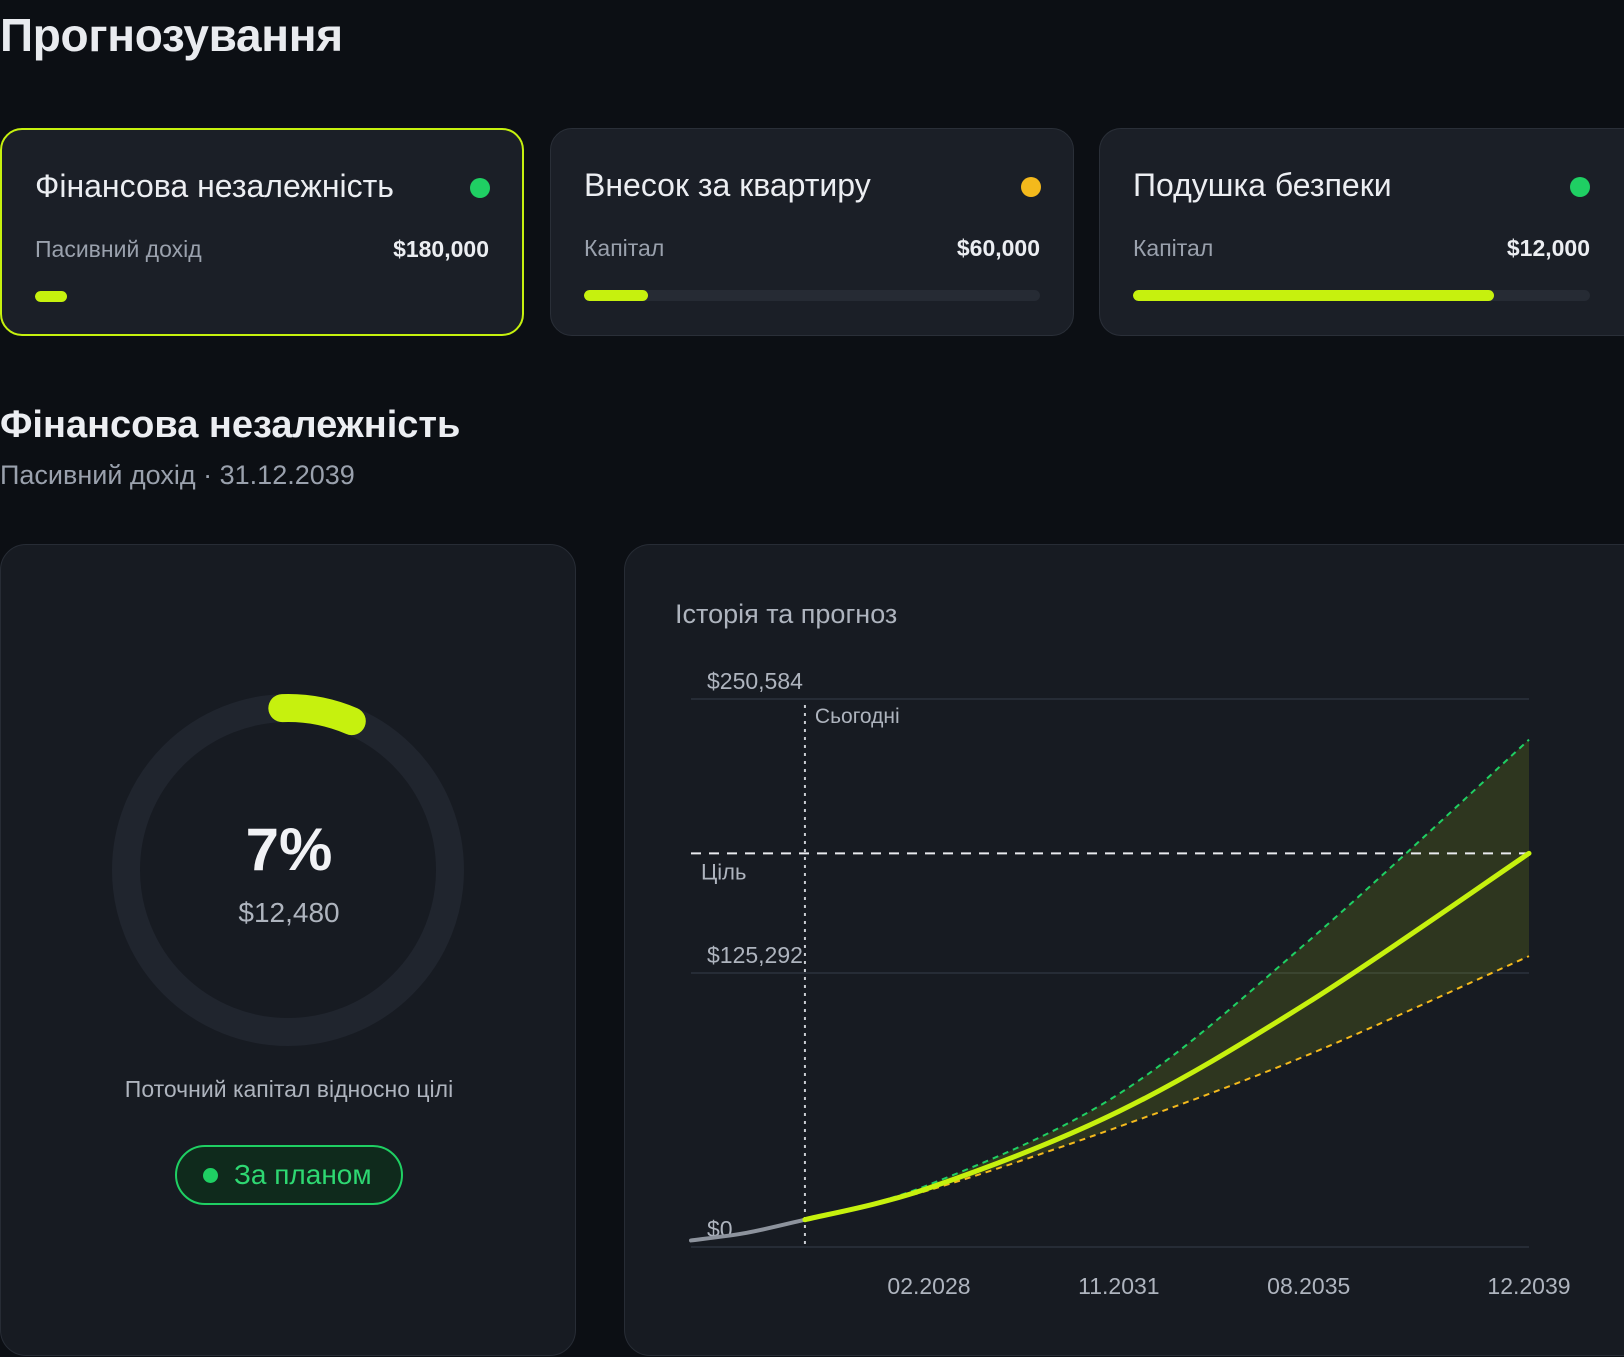  Describe the element at coordinates (928, 1286) in the screenshot. I see `x-tick-label: 02.2028` at that location.